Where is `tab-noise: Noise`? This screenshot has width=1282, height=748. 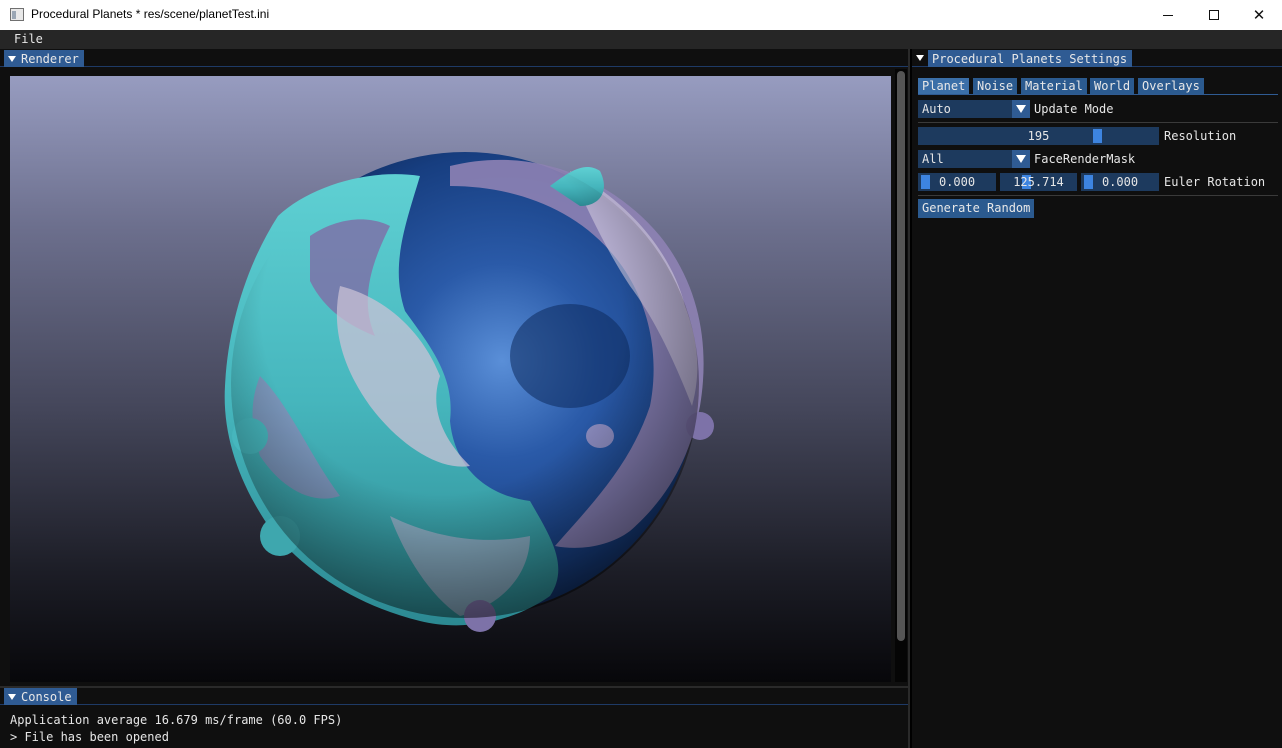
tab-noise: Noise is located at coordinates (995, 86).